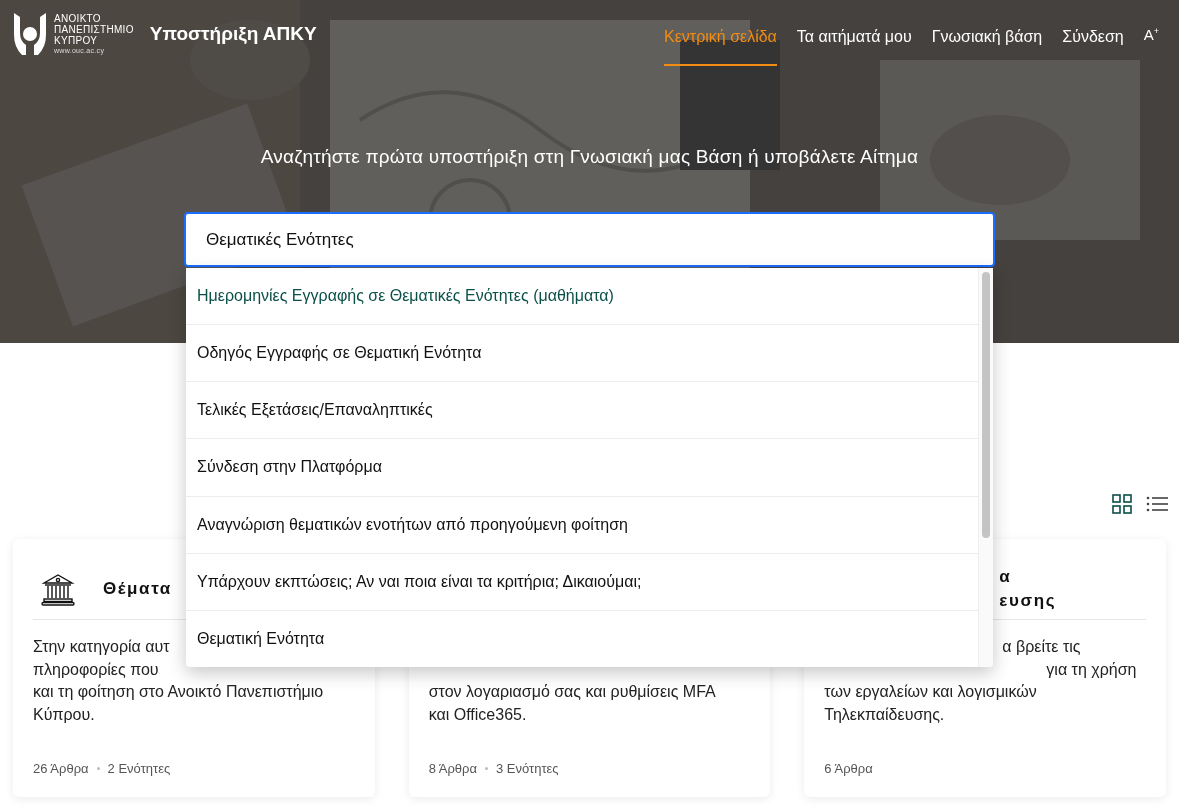  What do you see at coordinates (178, 692) in the screenshot?
I see `card-description: και τη φοίτηση στο Ανοικτό Πανεπιστήμιο` at bounding box center [178, 692].